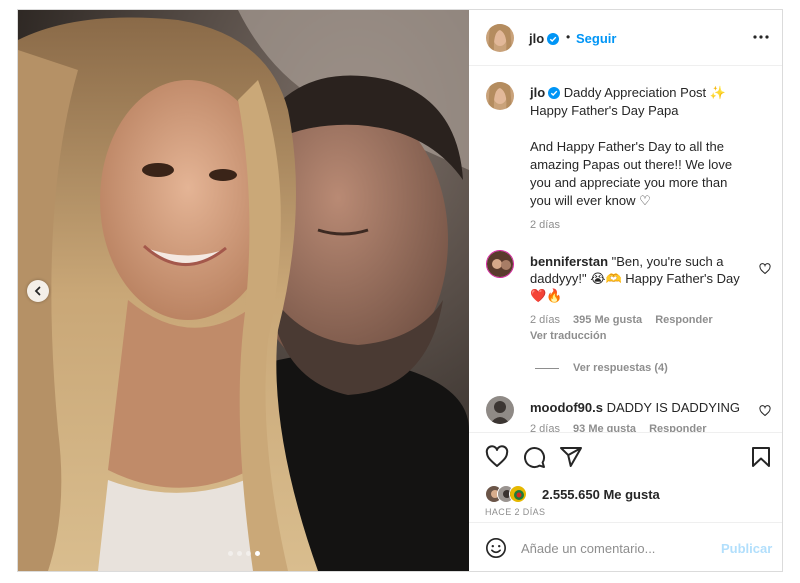 This screenshot has height=583, width=800. What do you see at coordinates (601, 494) in the screenshot?
I see `likes-count: 2.555.650 Me gusta` at bounding box center [601, 494].